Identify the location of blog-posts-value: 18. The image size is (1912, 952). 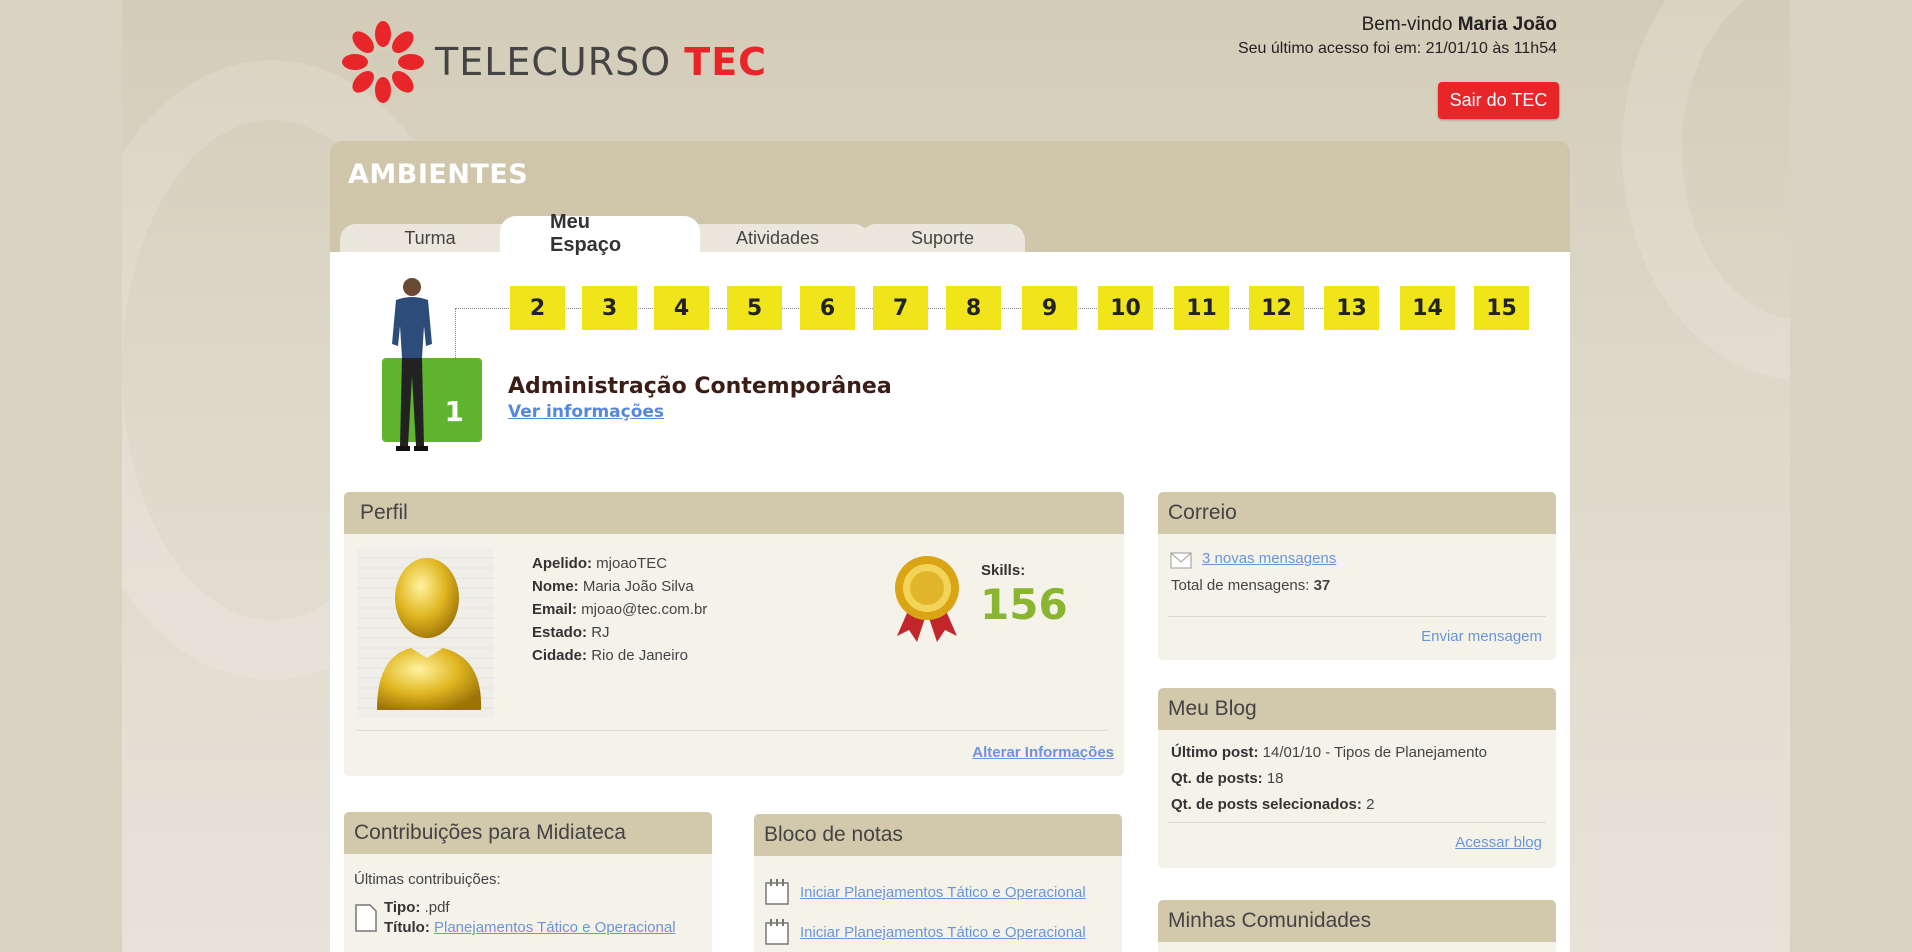
(1275, 778).